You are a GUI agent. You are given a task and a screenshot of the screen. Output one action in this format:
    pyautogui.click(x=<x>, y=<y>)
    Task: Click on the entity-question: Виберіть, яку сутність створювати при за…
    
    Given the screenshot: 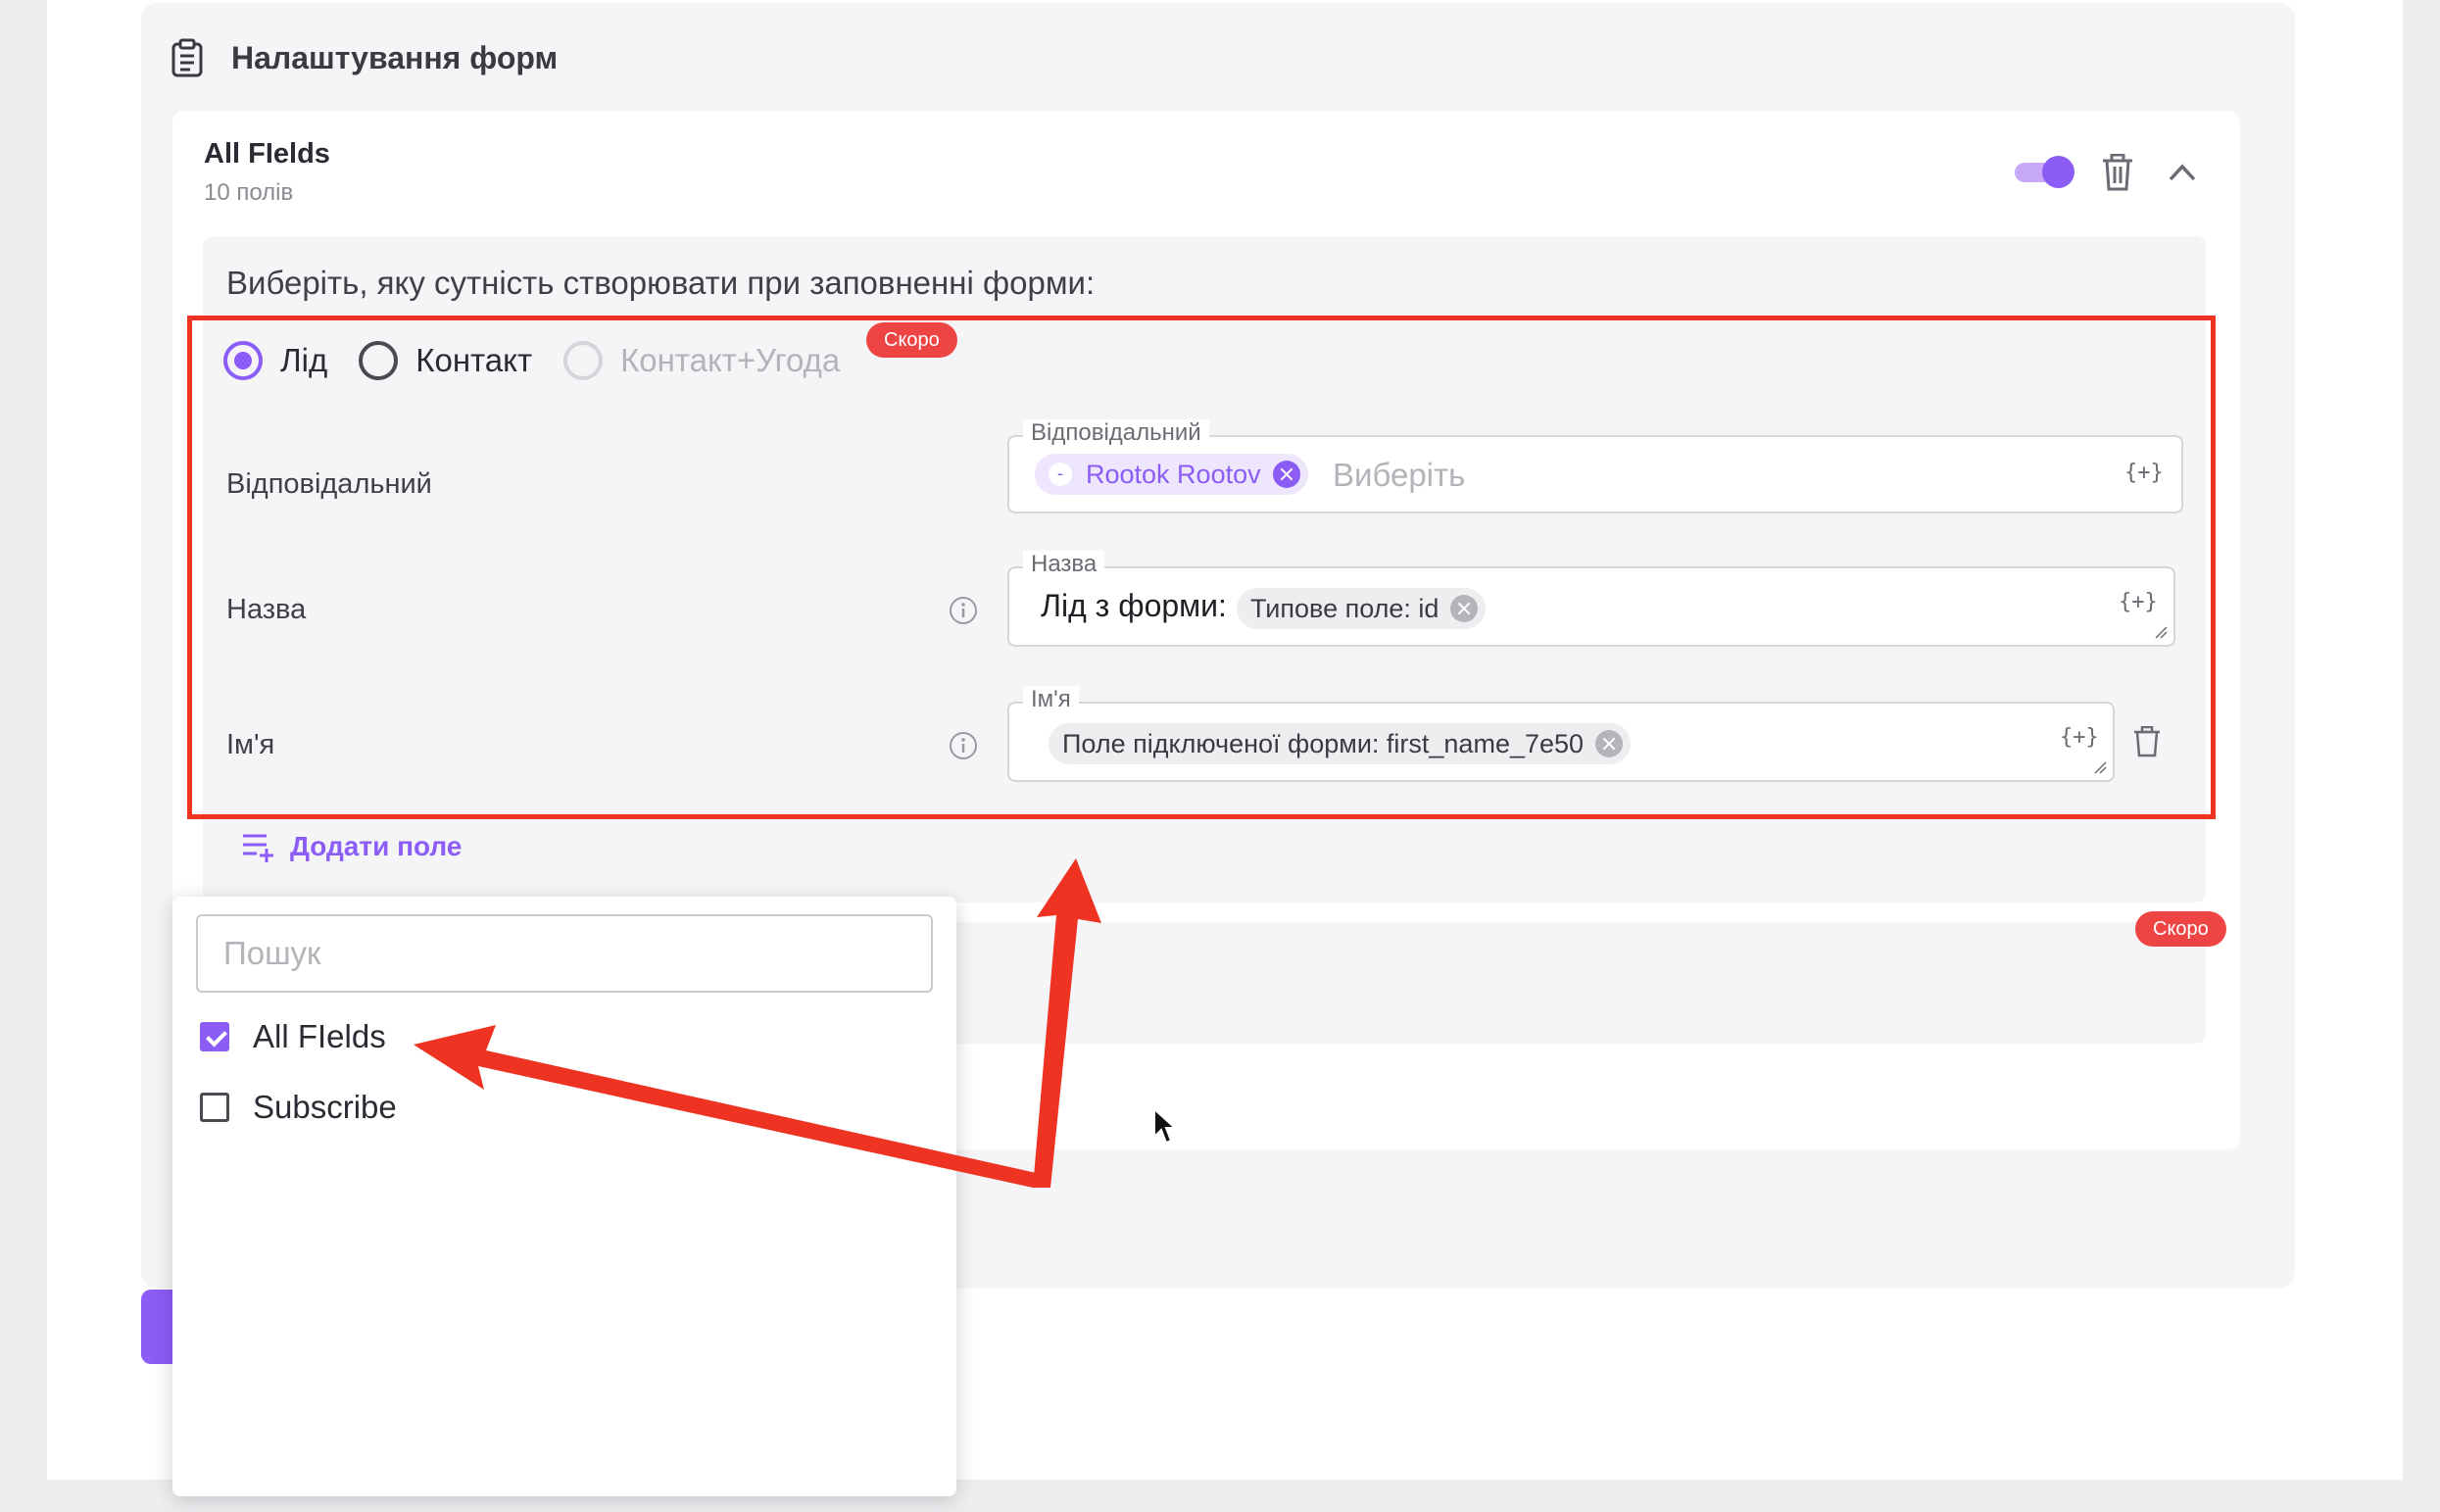 What is the action you would take?
    pyautogui.click(x=661, y=283)
    